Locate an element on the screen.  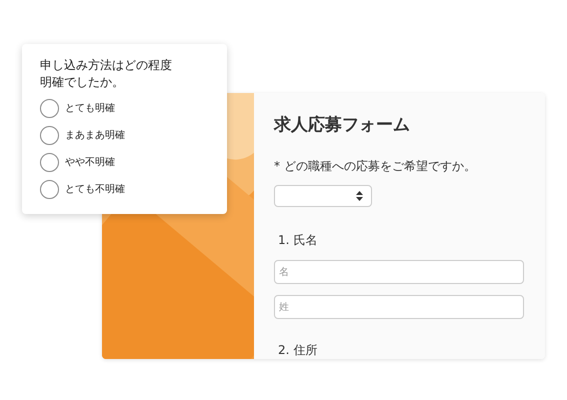
option-label: とても不明確 is located at coordinates (95, 190).